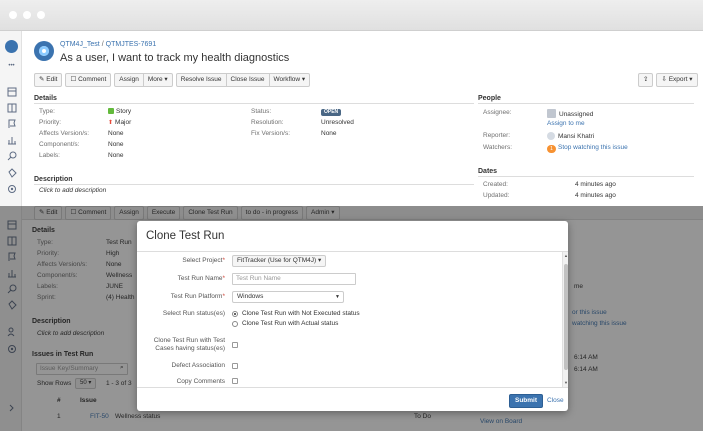 The image size is (703, 431). I want to click on more-button: More ▾, so click(157, 80).